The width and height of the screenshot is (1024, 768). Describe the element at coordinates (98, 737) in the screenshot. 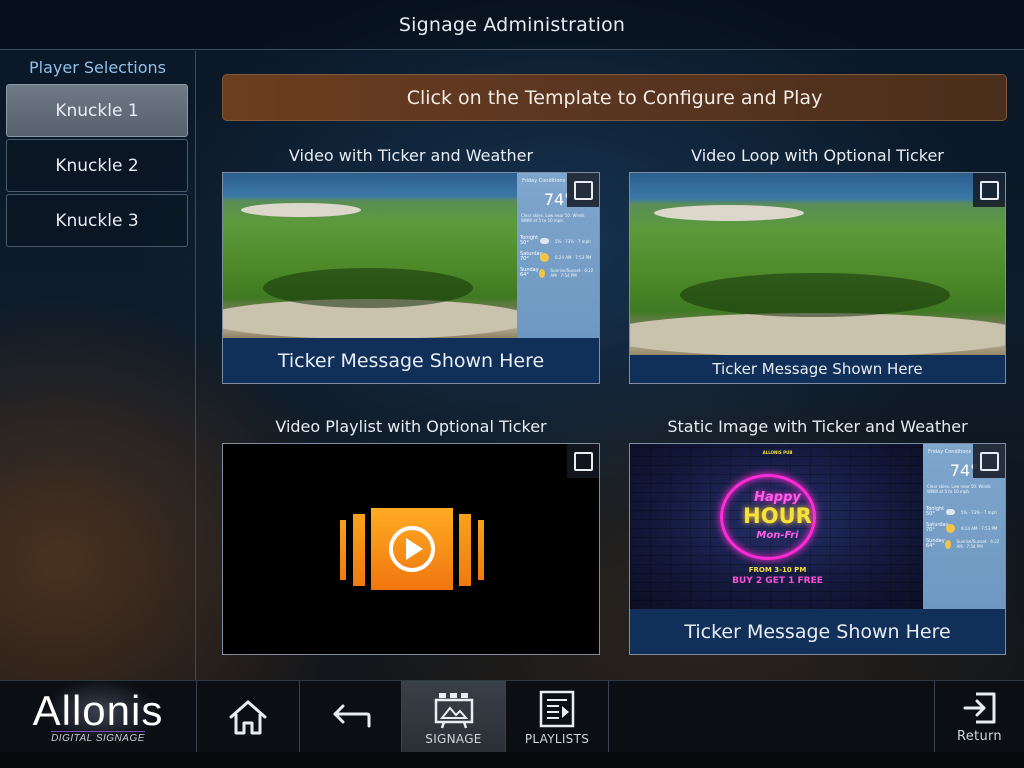

I see `logo-subtitle: DIGITAL SIGNAGE` at that location.